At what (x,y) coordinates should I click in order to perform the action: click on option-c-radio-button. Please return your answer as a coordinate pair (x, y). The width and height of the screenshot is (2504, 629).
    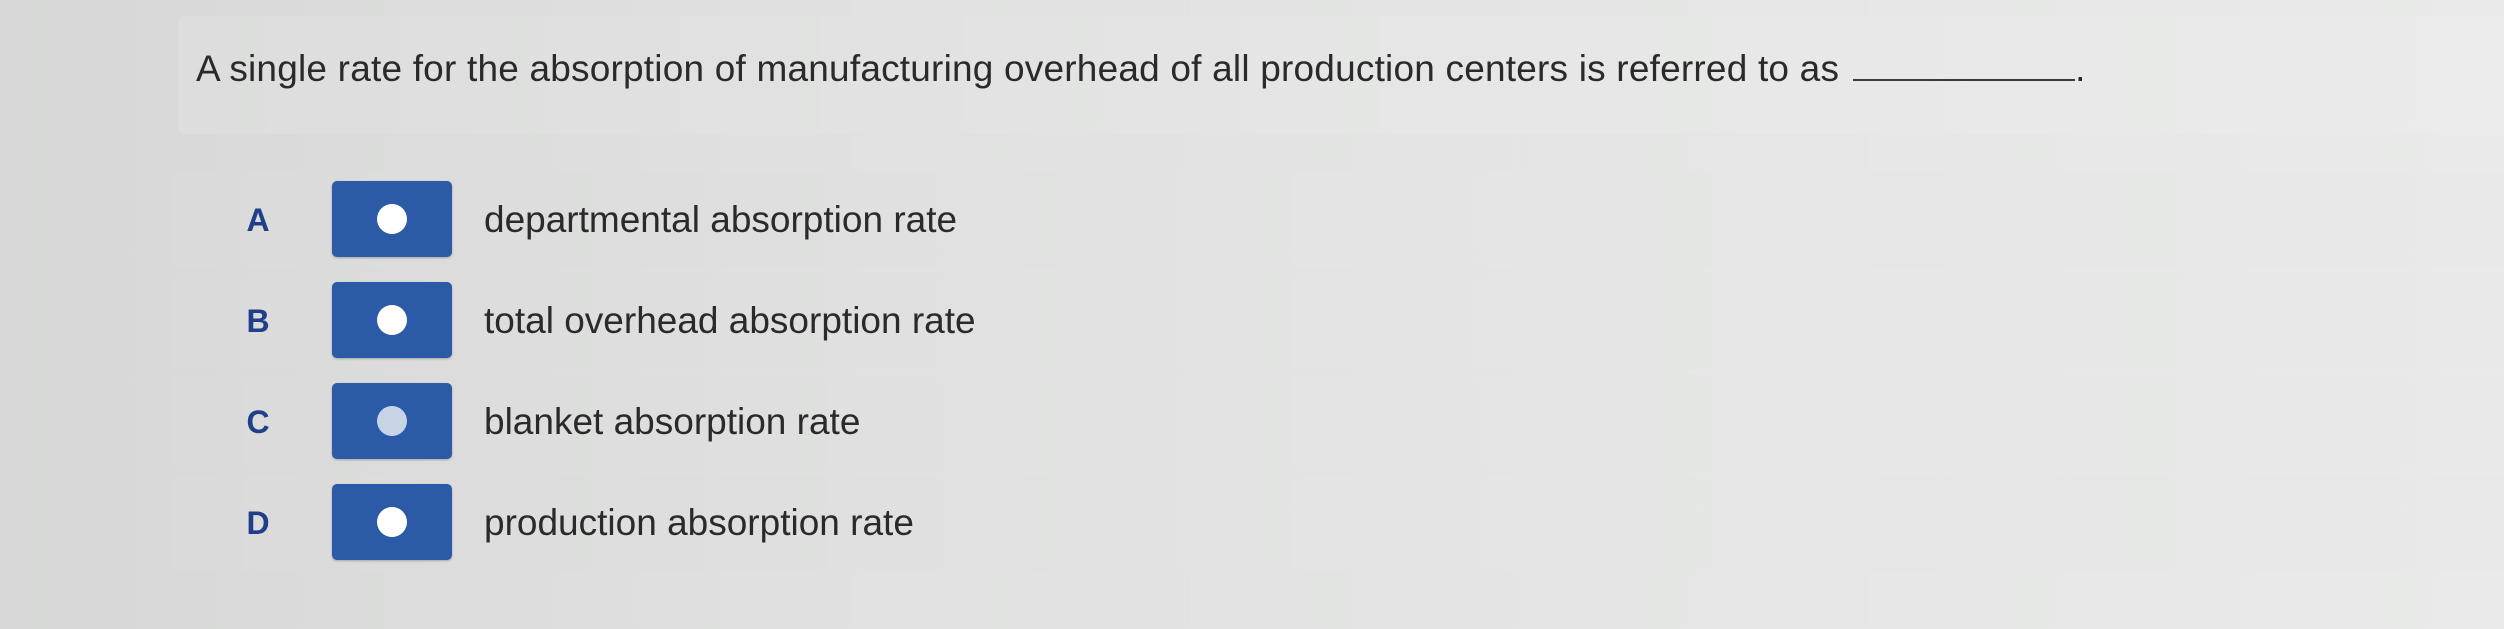
    Looking at the image, I should click on (392, 421).